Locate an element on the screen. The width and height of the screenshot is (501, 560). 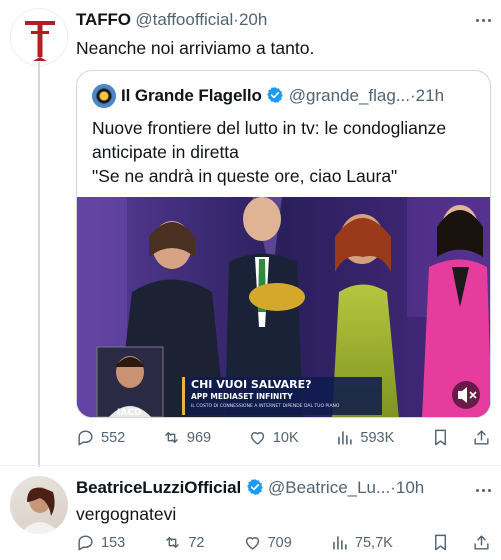
reply-count: 552 is located at coordinates (113, 437).